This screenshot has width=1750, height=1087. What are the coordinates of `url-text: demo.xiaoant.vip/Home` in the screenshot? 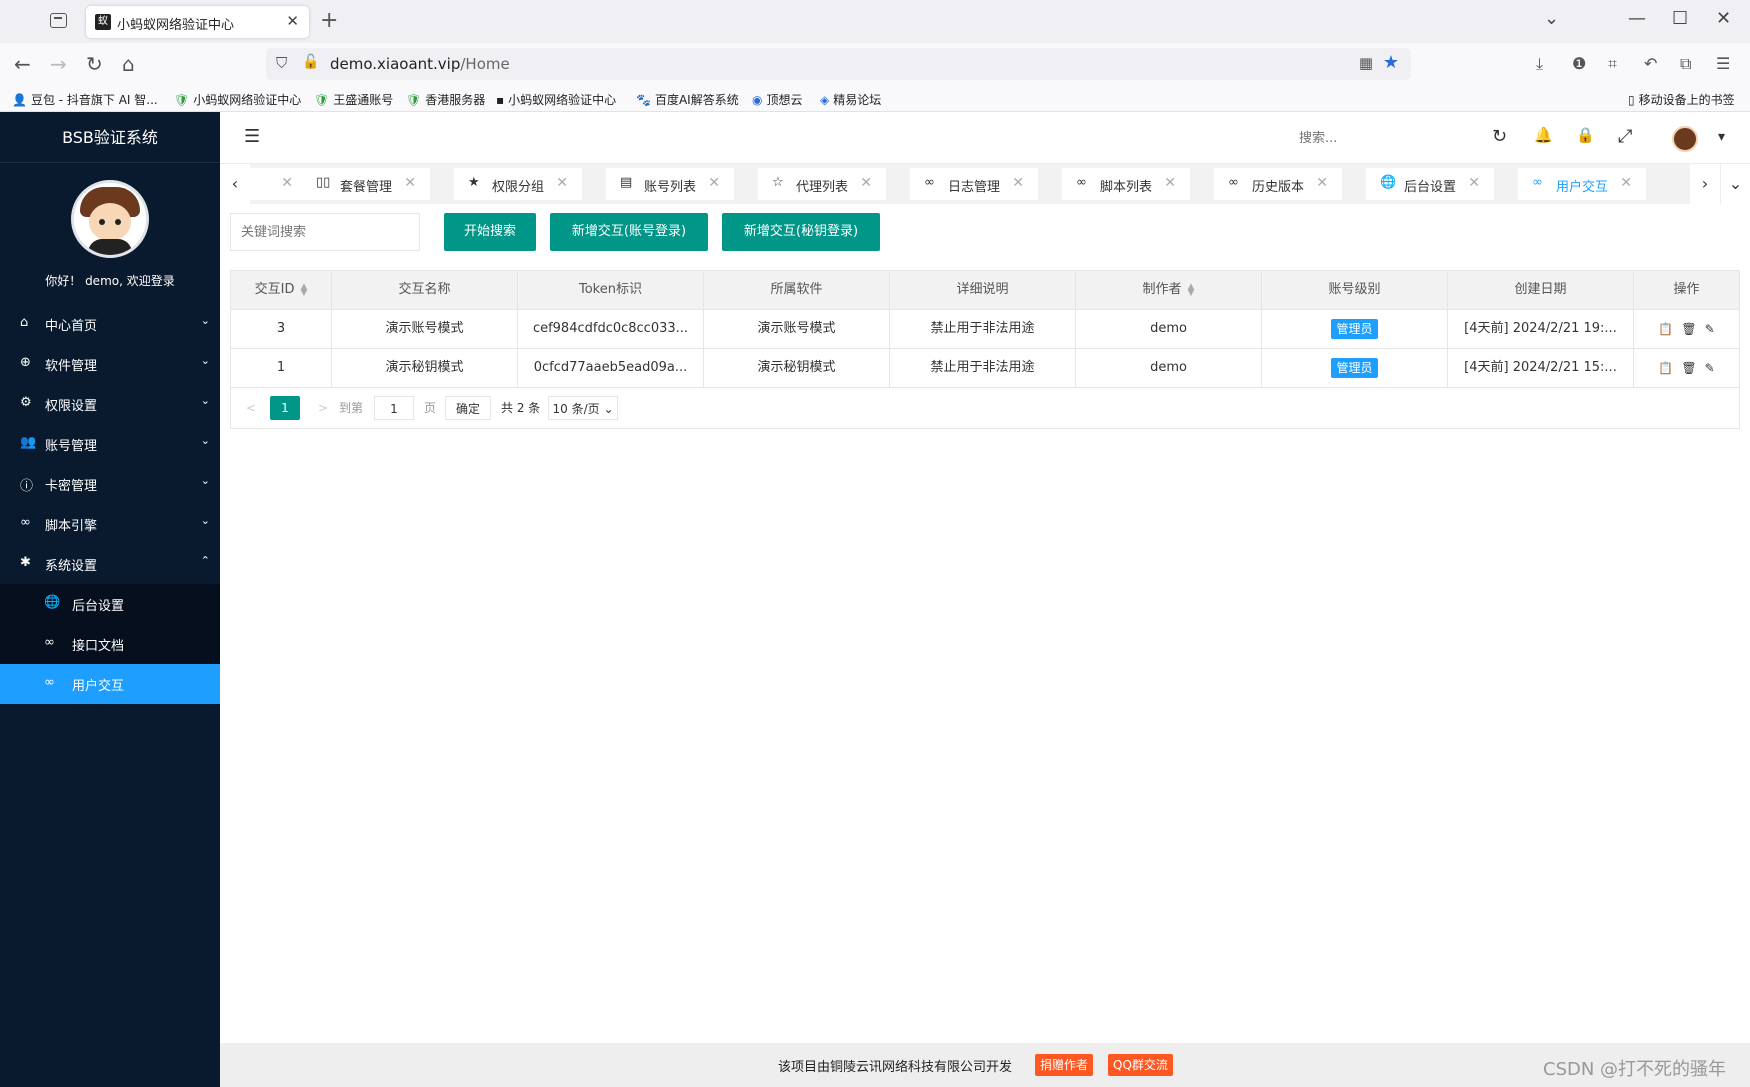 It's located at (420, 64).